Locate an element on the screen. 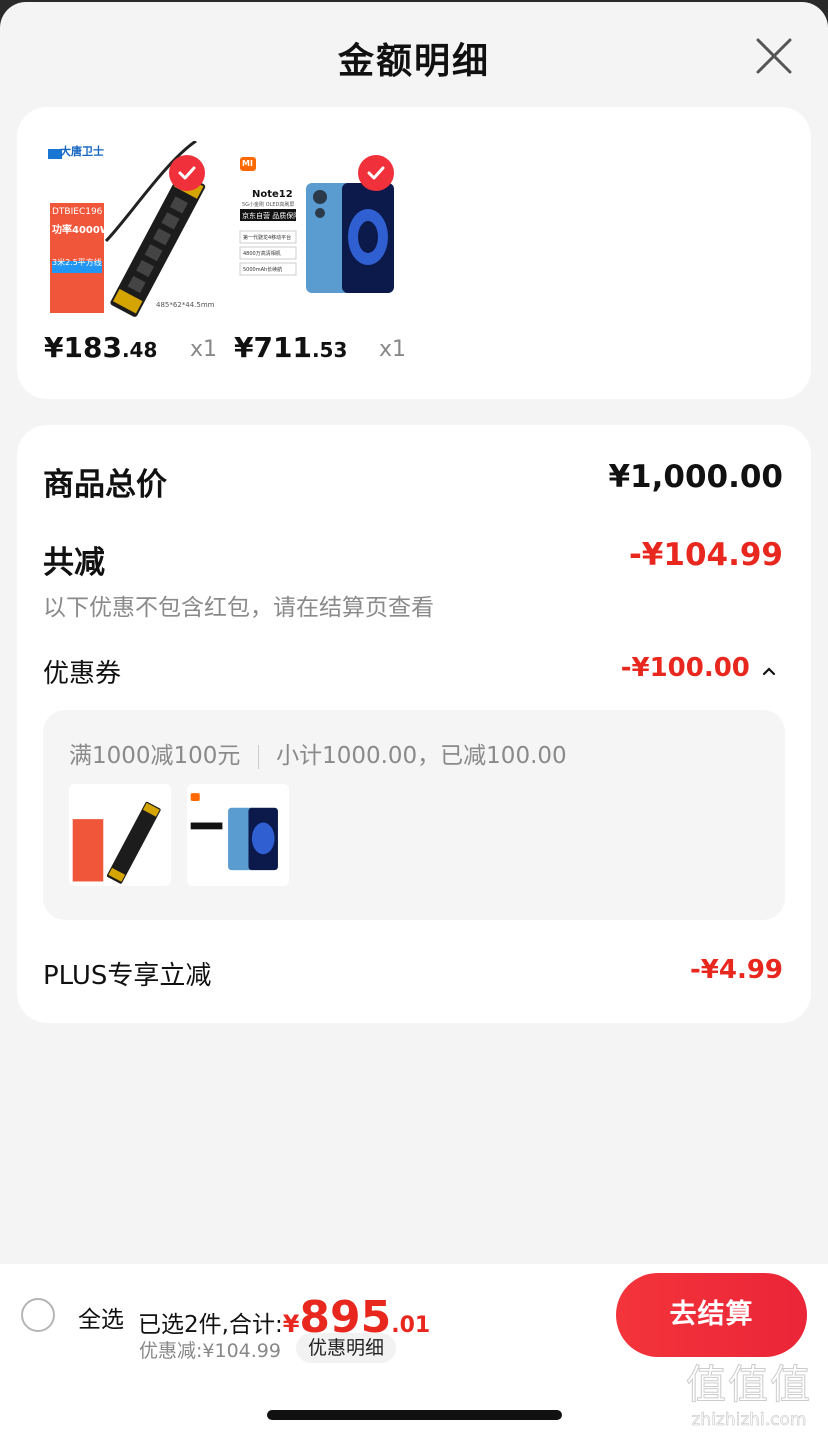 The image size is (828, 1436). product-feature-1: 第一代骁龙4移动平台 is located at coordinates (267, 238).